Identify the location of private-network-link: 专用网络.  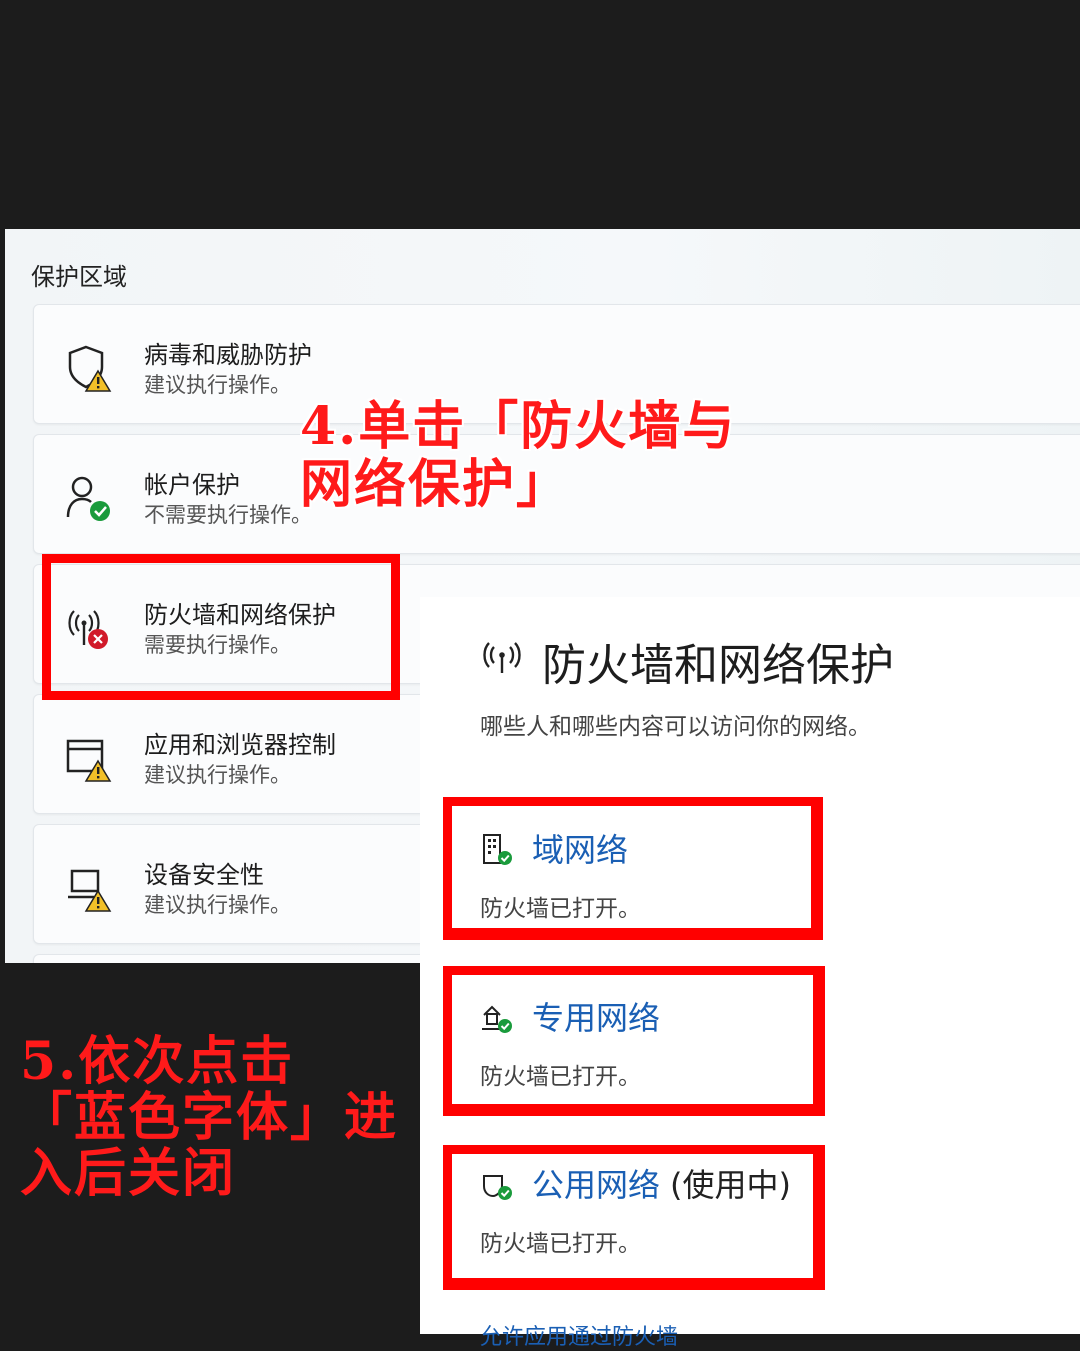
(596, 1016).